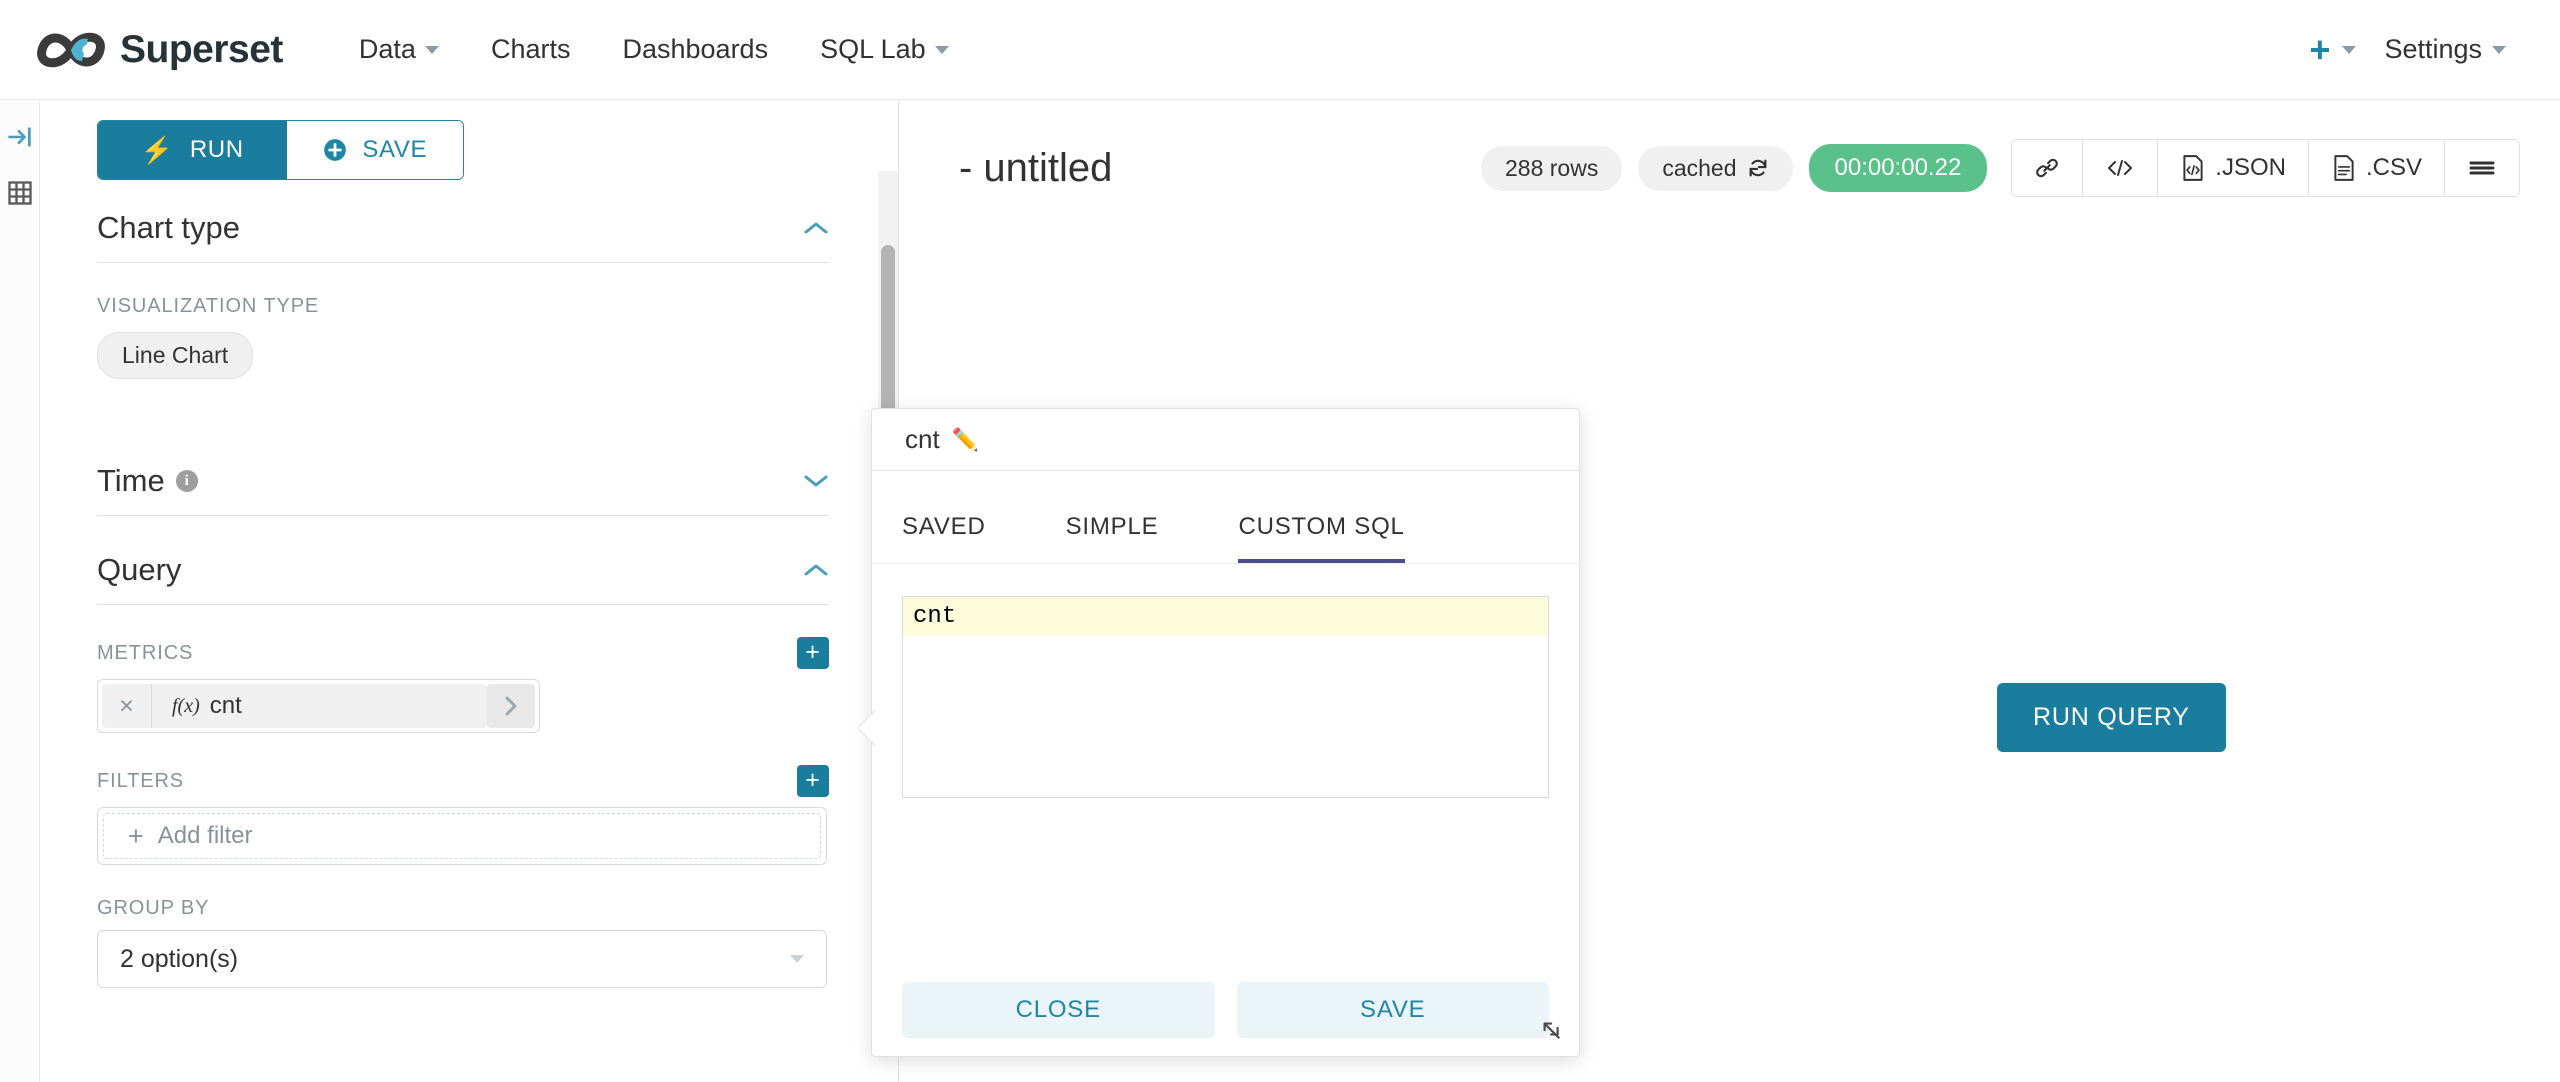 The height and width of the screenshot is (1082, 2560). I want to click on nav-item-dashboards: Dashboards, so click(695, 49).